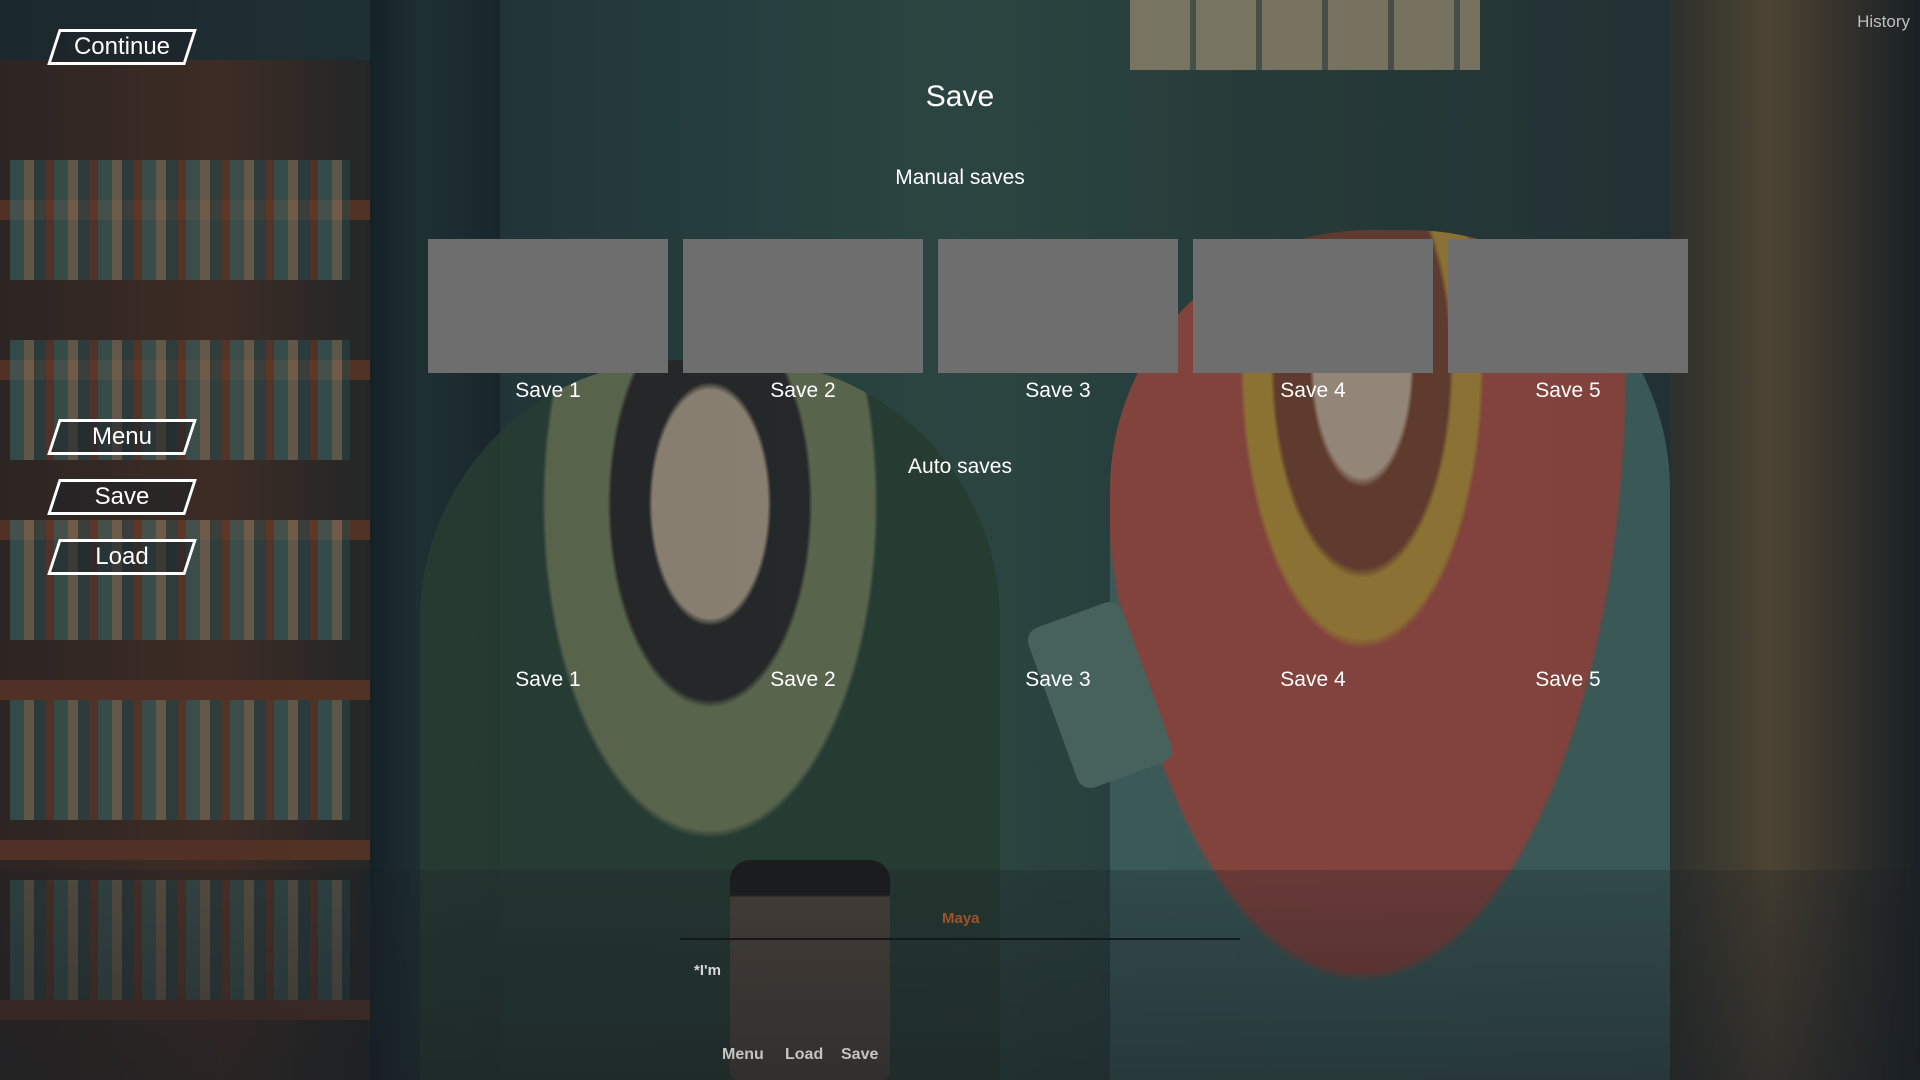  I want to click on quick-menu: Menu, so click(743, 1055).